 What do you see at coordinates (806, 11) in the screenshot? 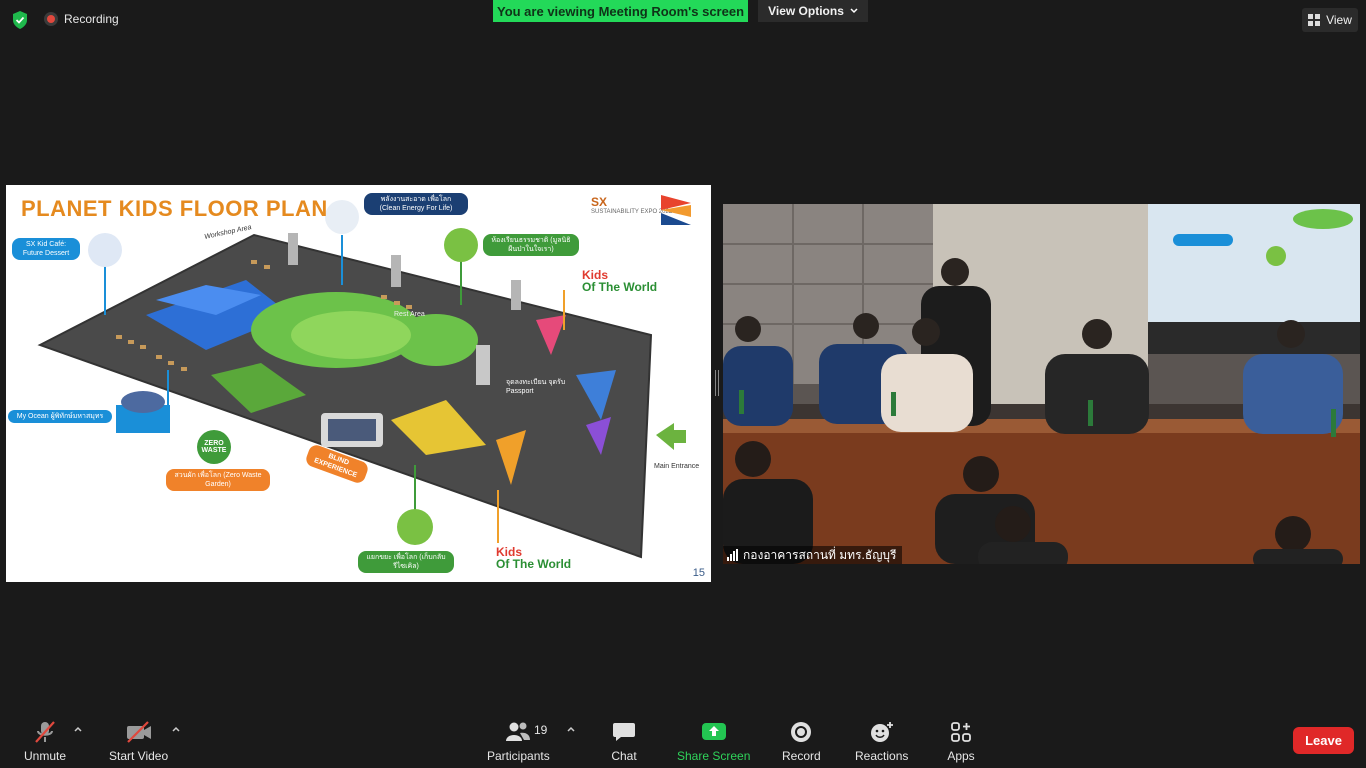
I see `view-options-label: View Options` at bounding box center [806, 11].